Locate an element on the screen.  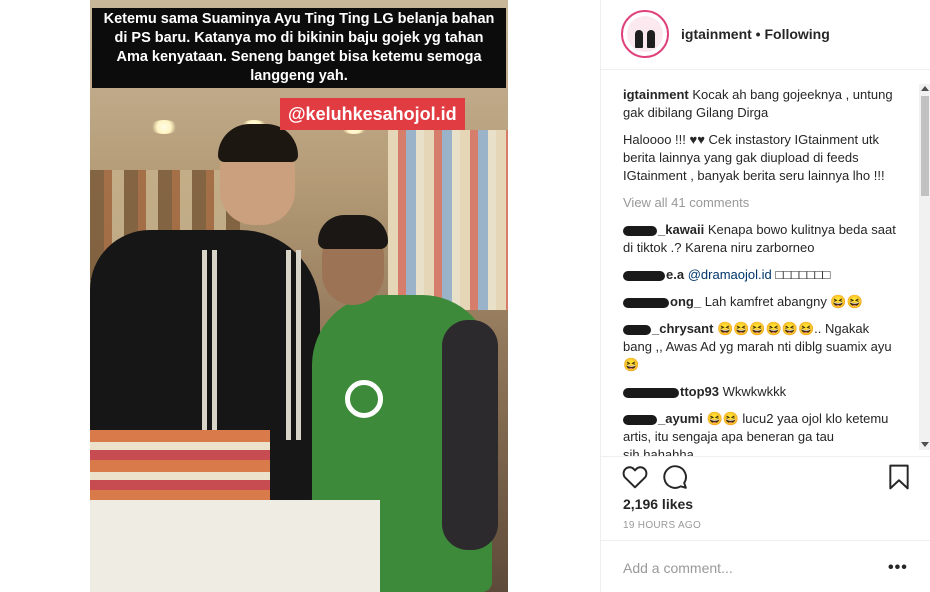
add-comment-input is located at coordinates (743, 568).